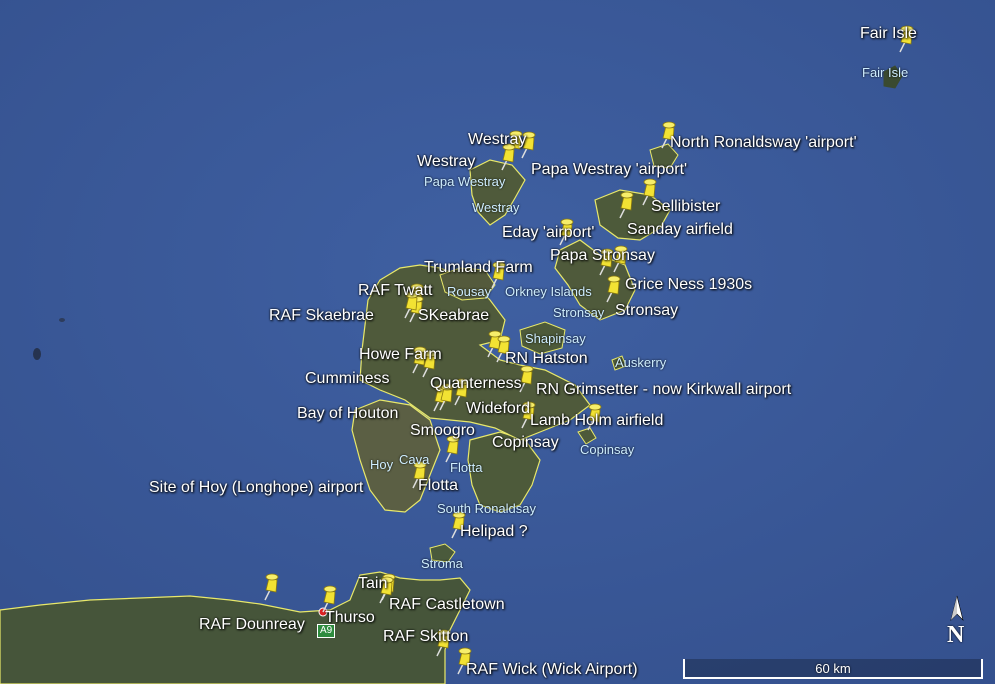 Image resolution: width=995 pixels, height=684 pixels. Describe the element at coordinates (689, 284) in the screenshot. I see `pin-label-grice-ness: Grice Ness 1930s` at that location.